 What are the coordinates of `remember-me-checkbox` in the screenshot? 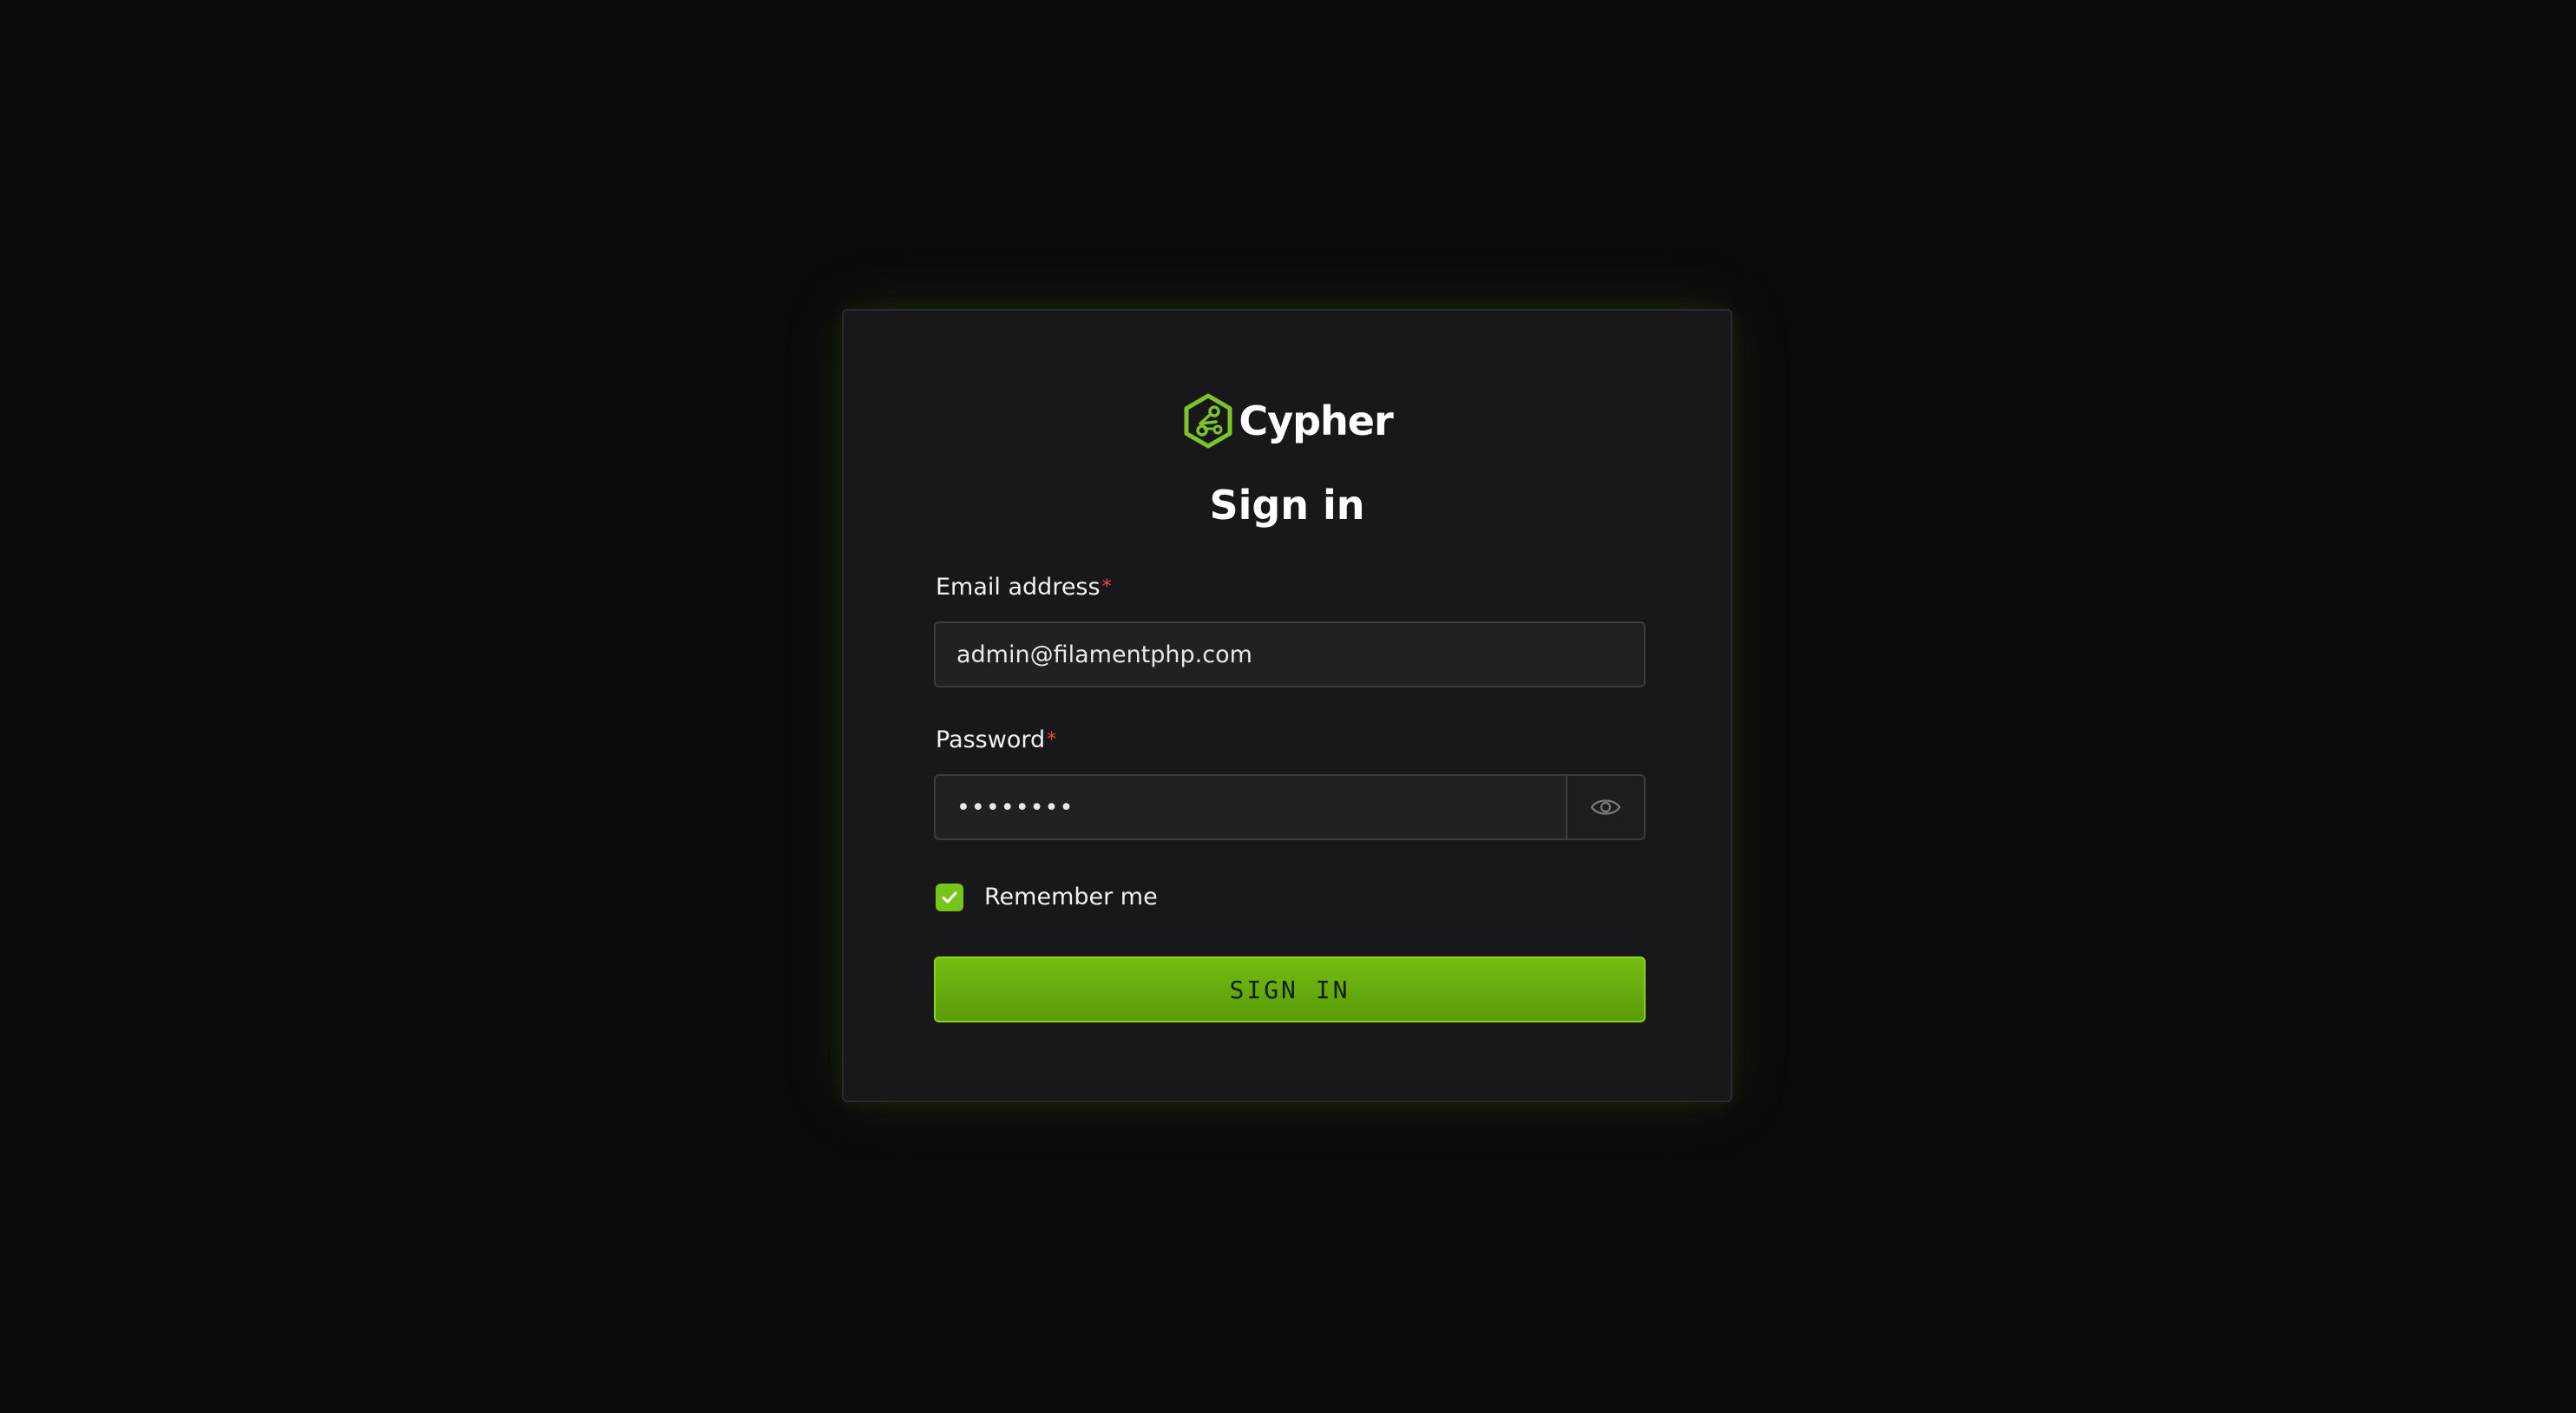 It's located at (949, 897).